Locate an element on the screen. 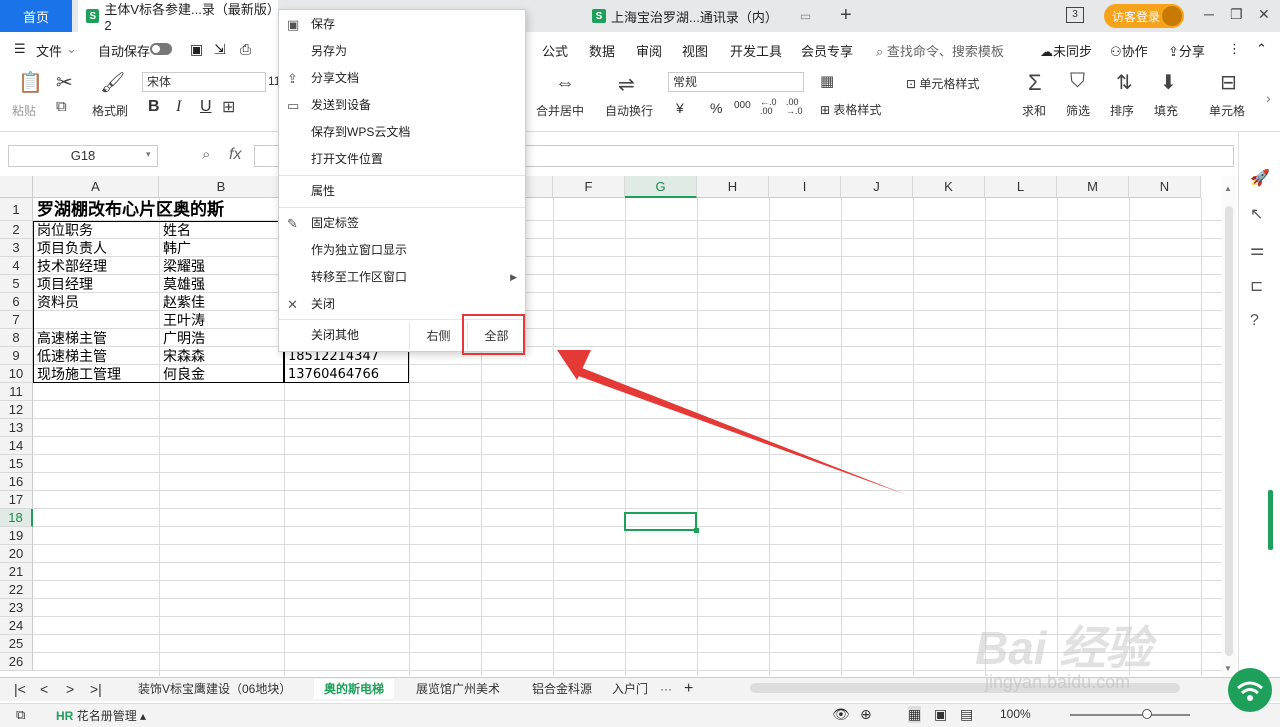  table-style-button: ⊞ 表格样式 is located at coordinates (850, 109).